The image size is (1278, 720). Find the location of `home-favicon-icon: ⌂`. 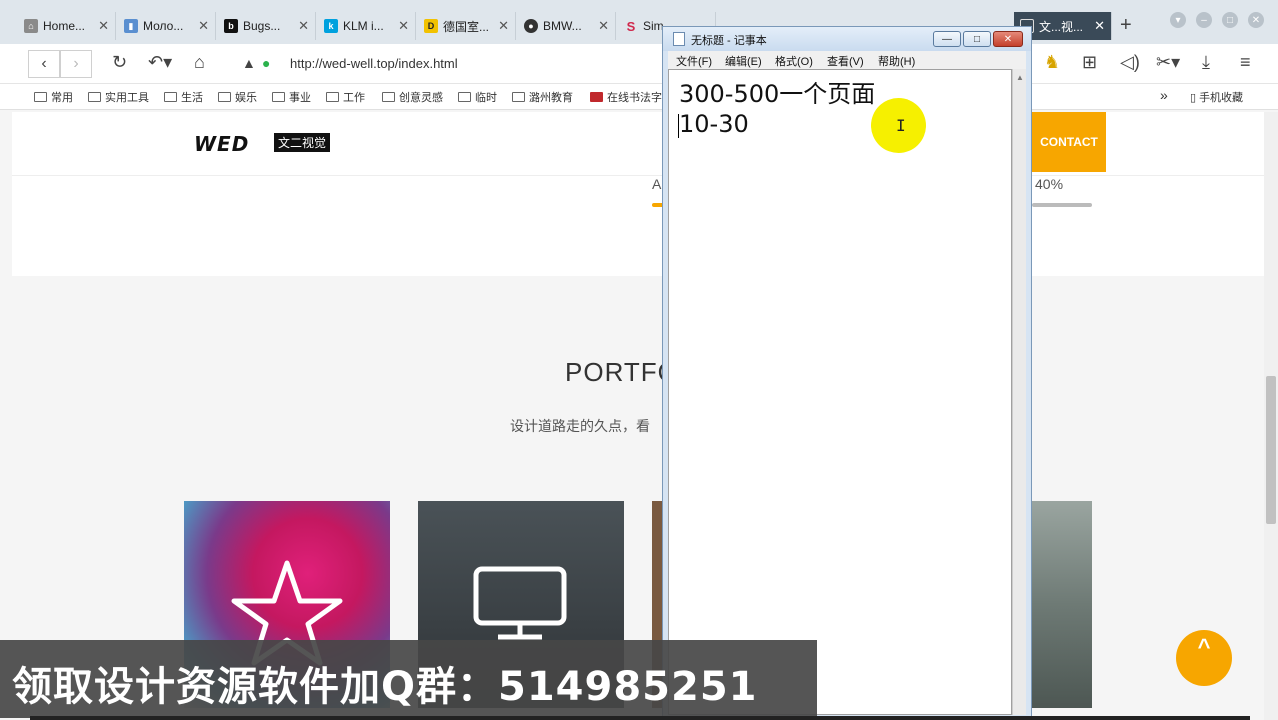

home-favicon-icon: ⌂ is located at coordinates (31, 26).